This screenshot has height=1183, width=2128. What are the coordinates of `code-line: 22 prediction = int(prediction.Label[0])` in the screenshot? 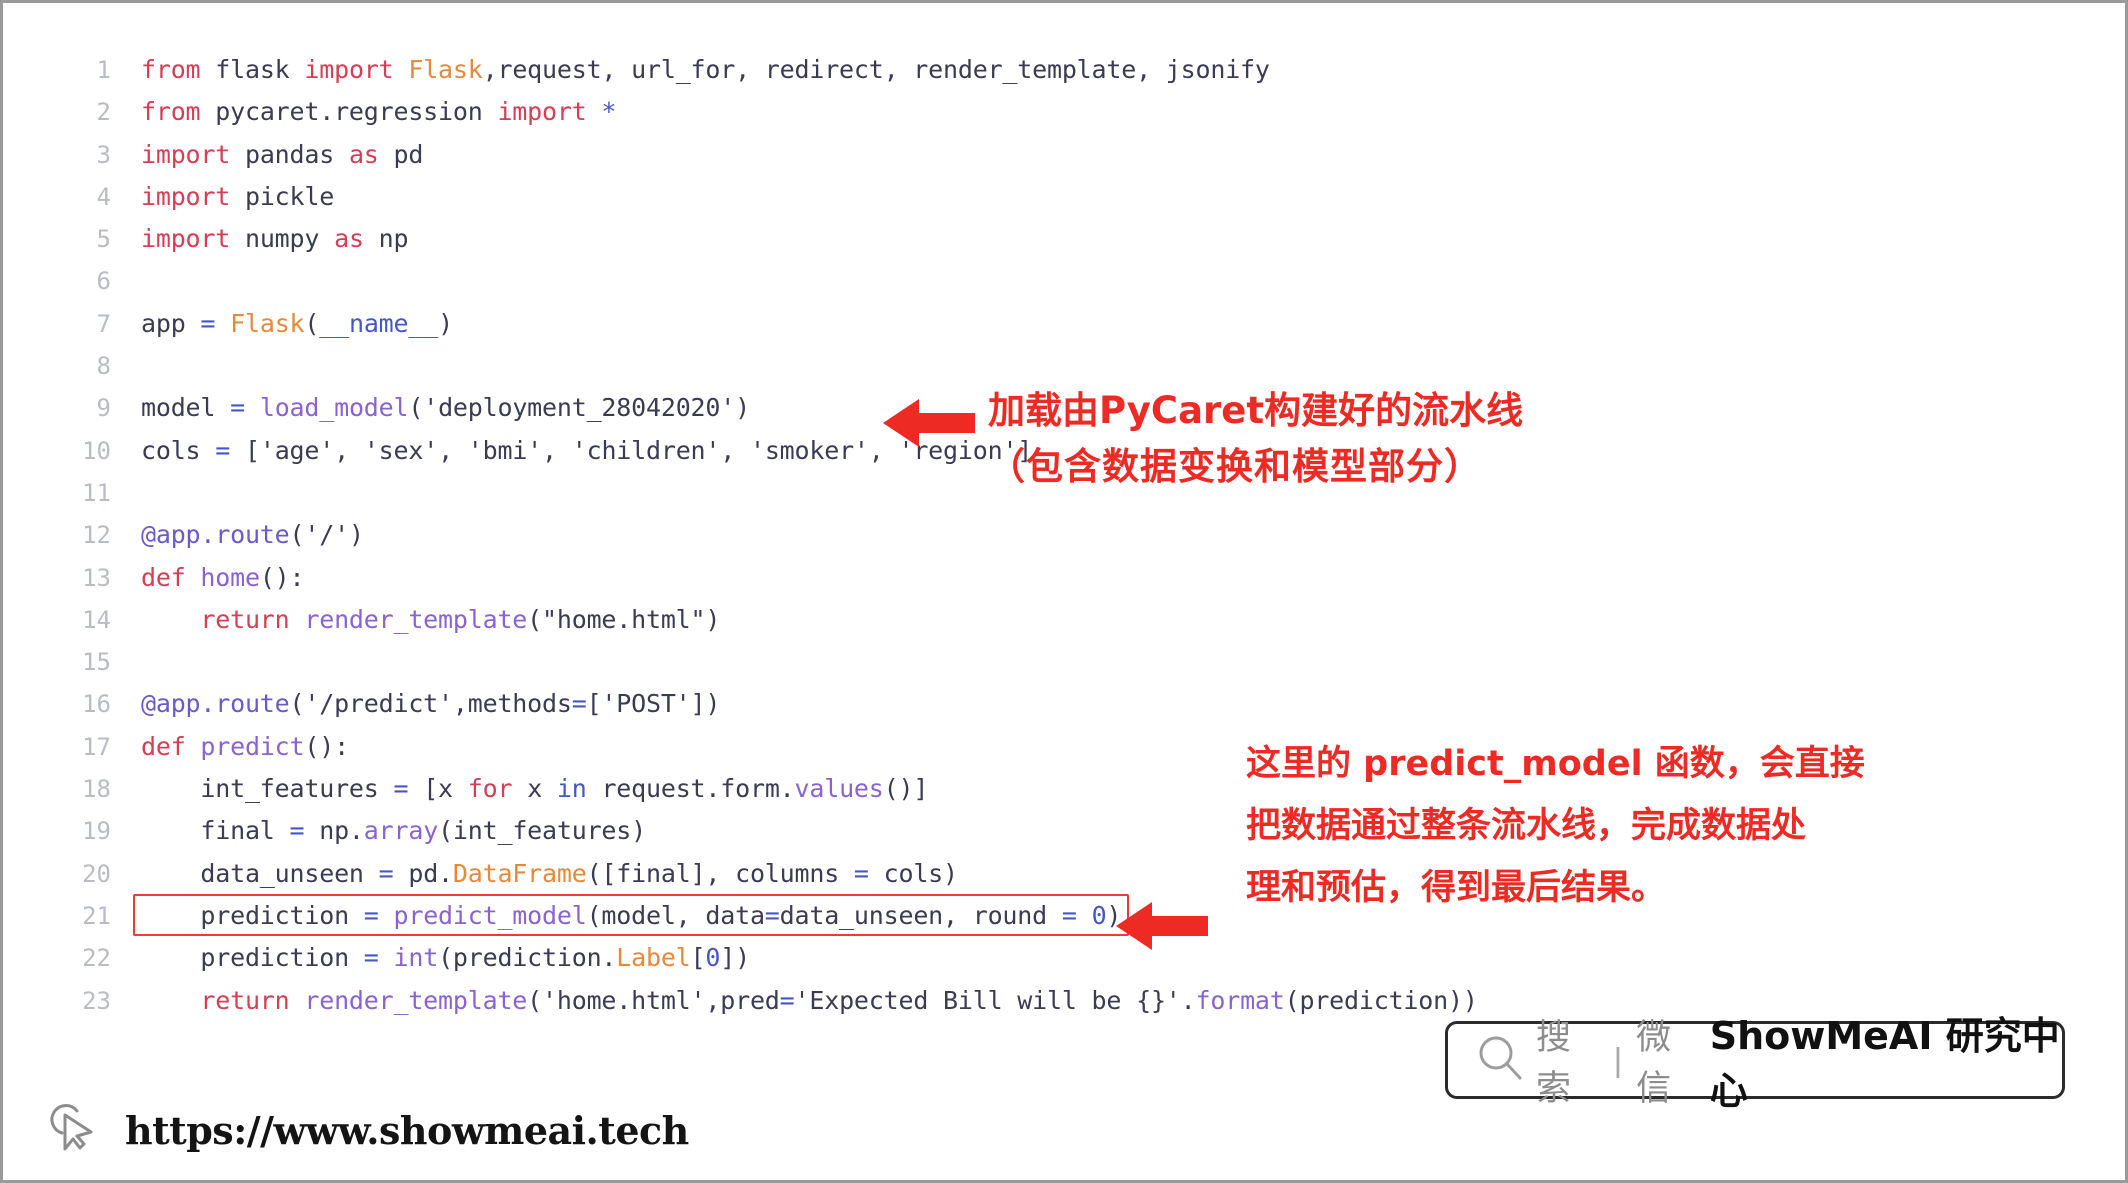 It's located at (793, 958).